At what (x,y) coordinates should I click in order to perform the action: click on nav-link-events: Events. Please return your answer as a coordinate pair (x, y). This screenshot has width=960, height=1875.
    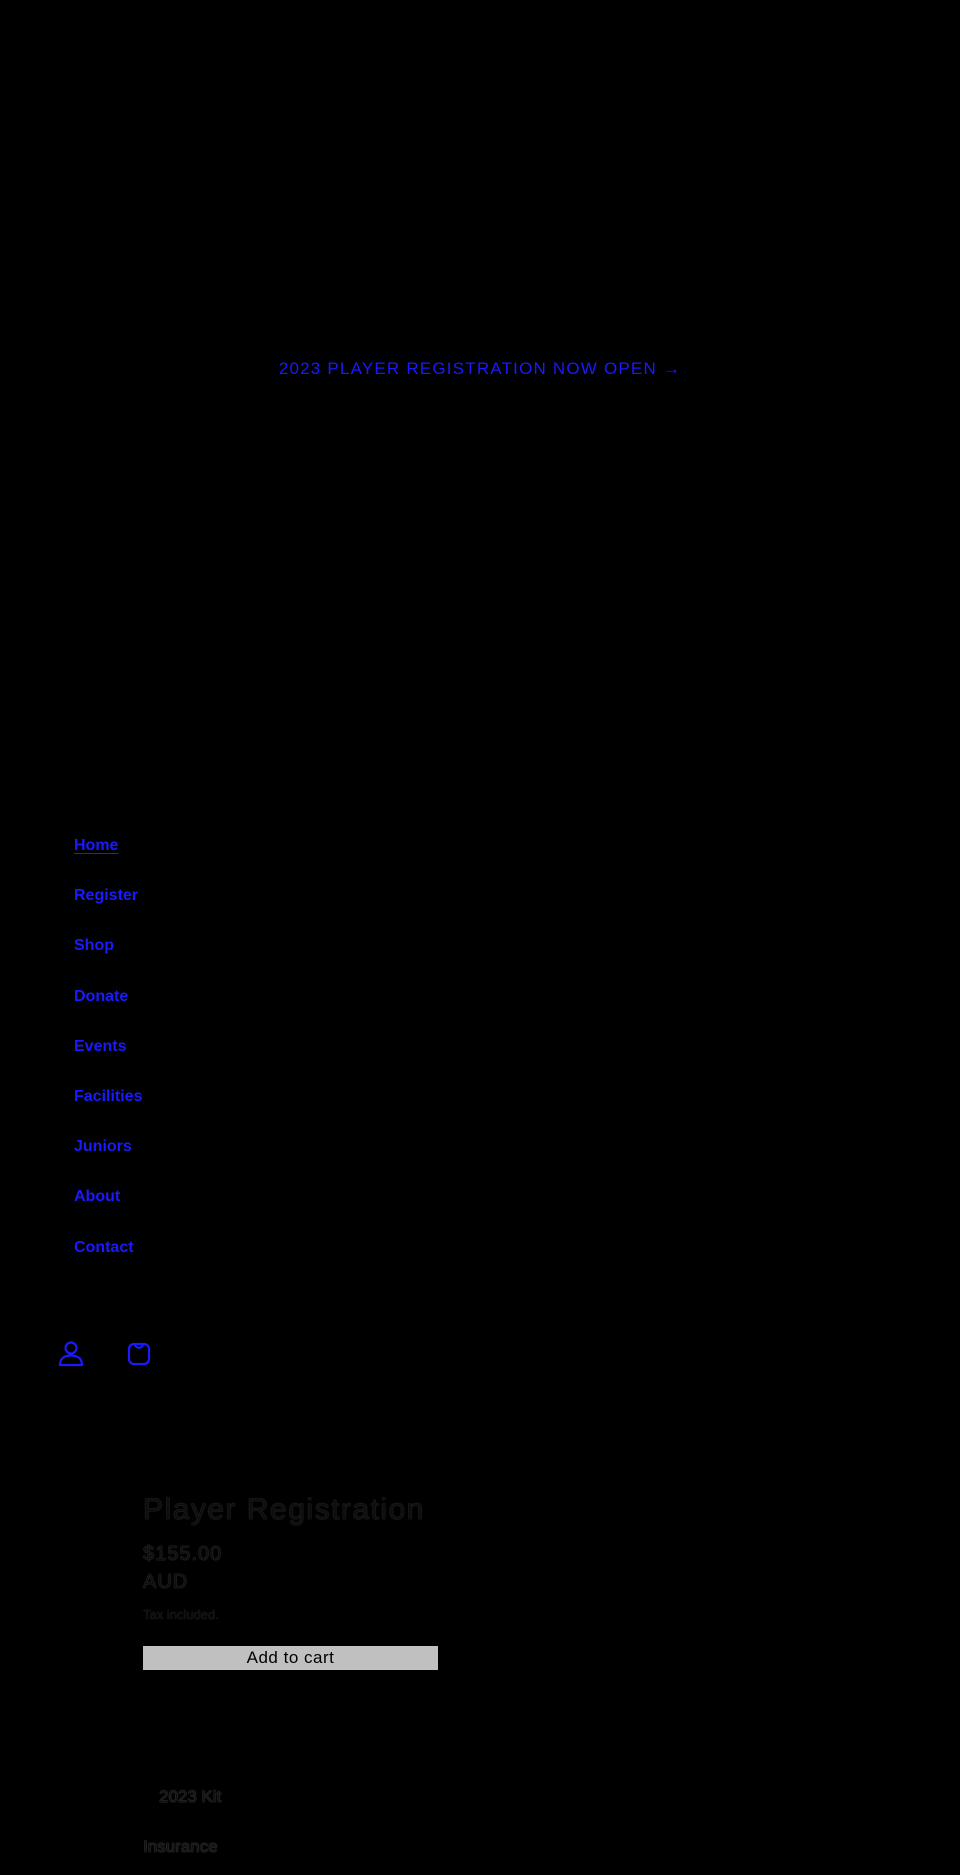
    Looking at the image, I should click on (100, 1047).